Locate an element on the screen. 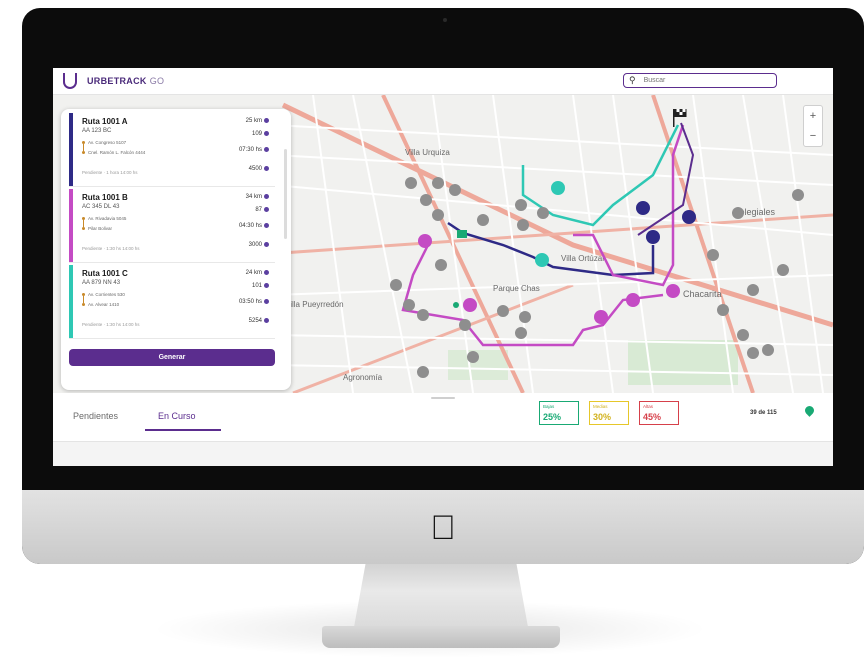 This screenshot has height=658, width=866. park-area is located at coordinates (683, 362).